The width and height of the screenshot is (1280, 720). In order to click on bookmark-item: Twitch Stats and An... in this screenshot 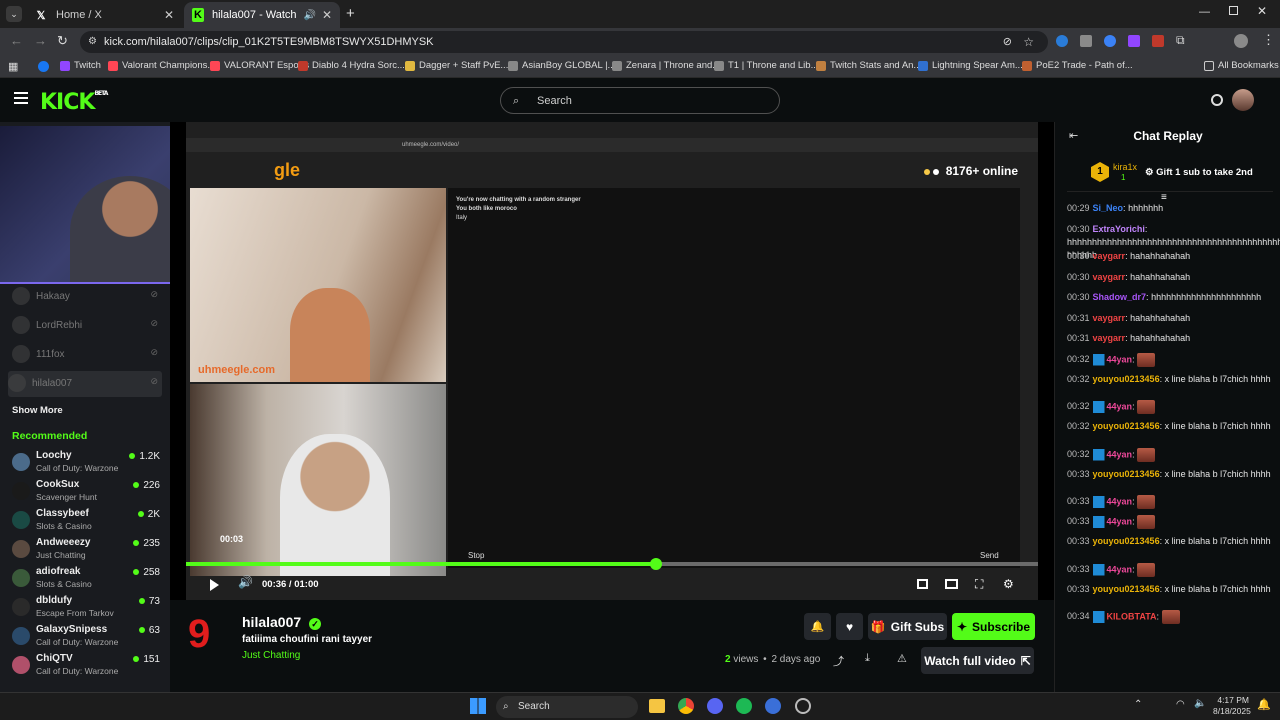, I will do `click(868, 65)`.